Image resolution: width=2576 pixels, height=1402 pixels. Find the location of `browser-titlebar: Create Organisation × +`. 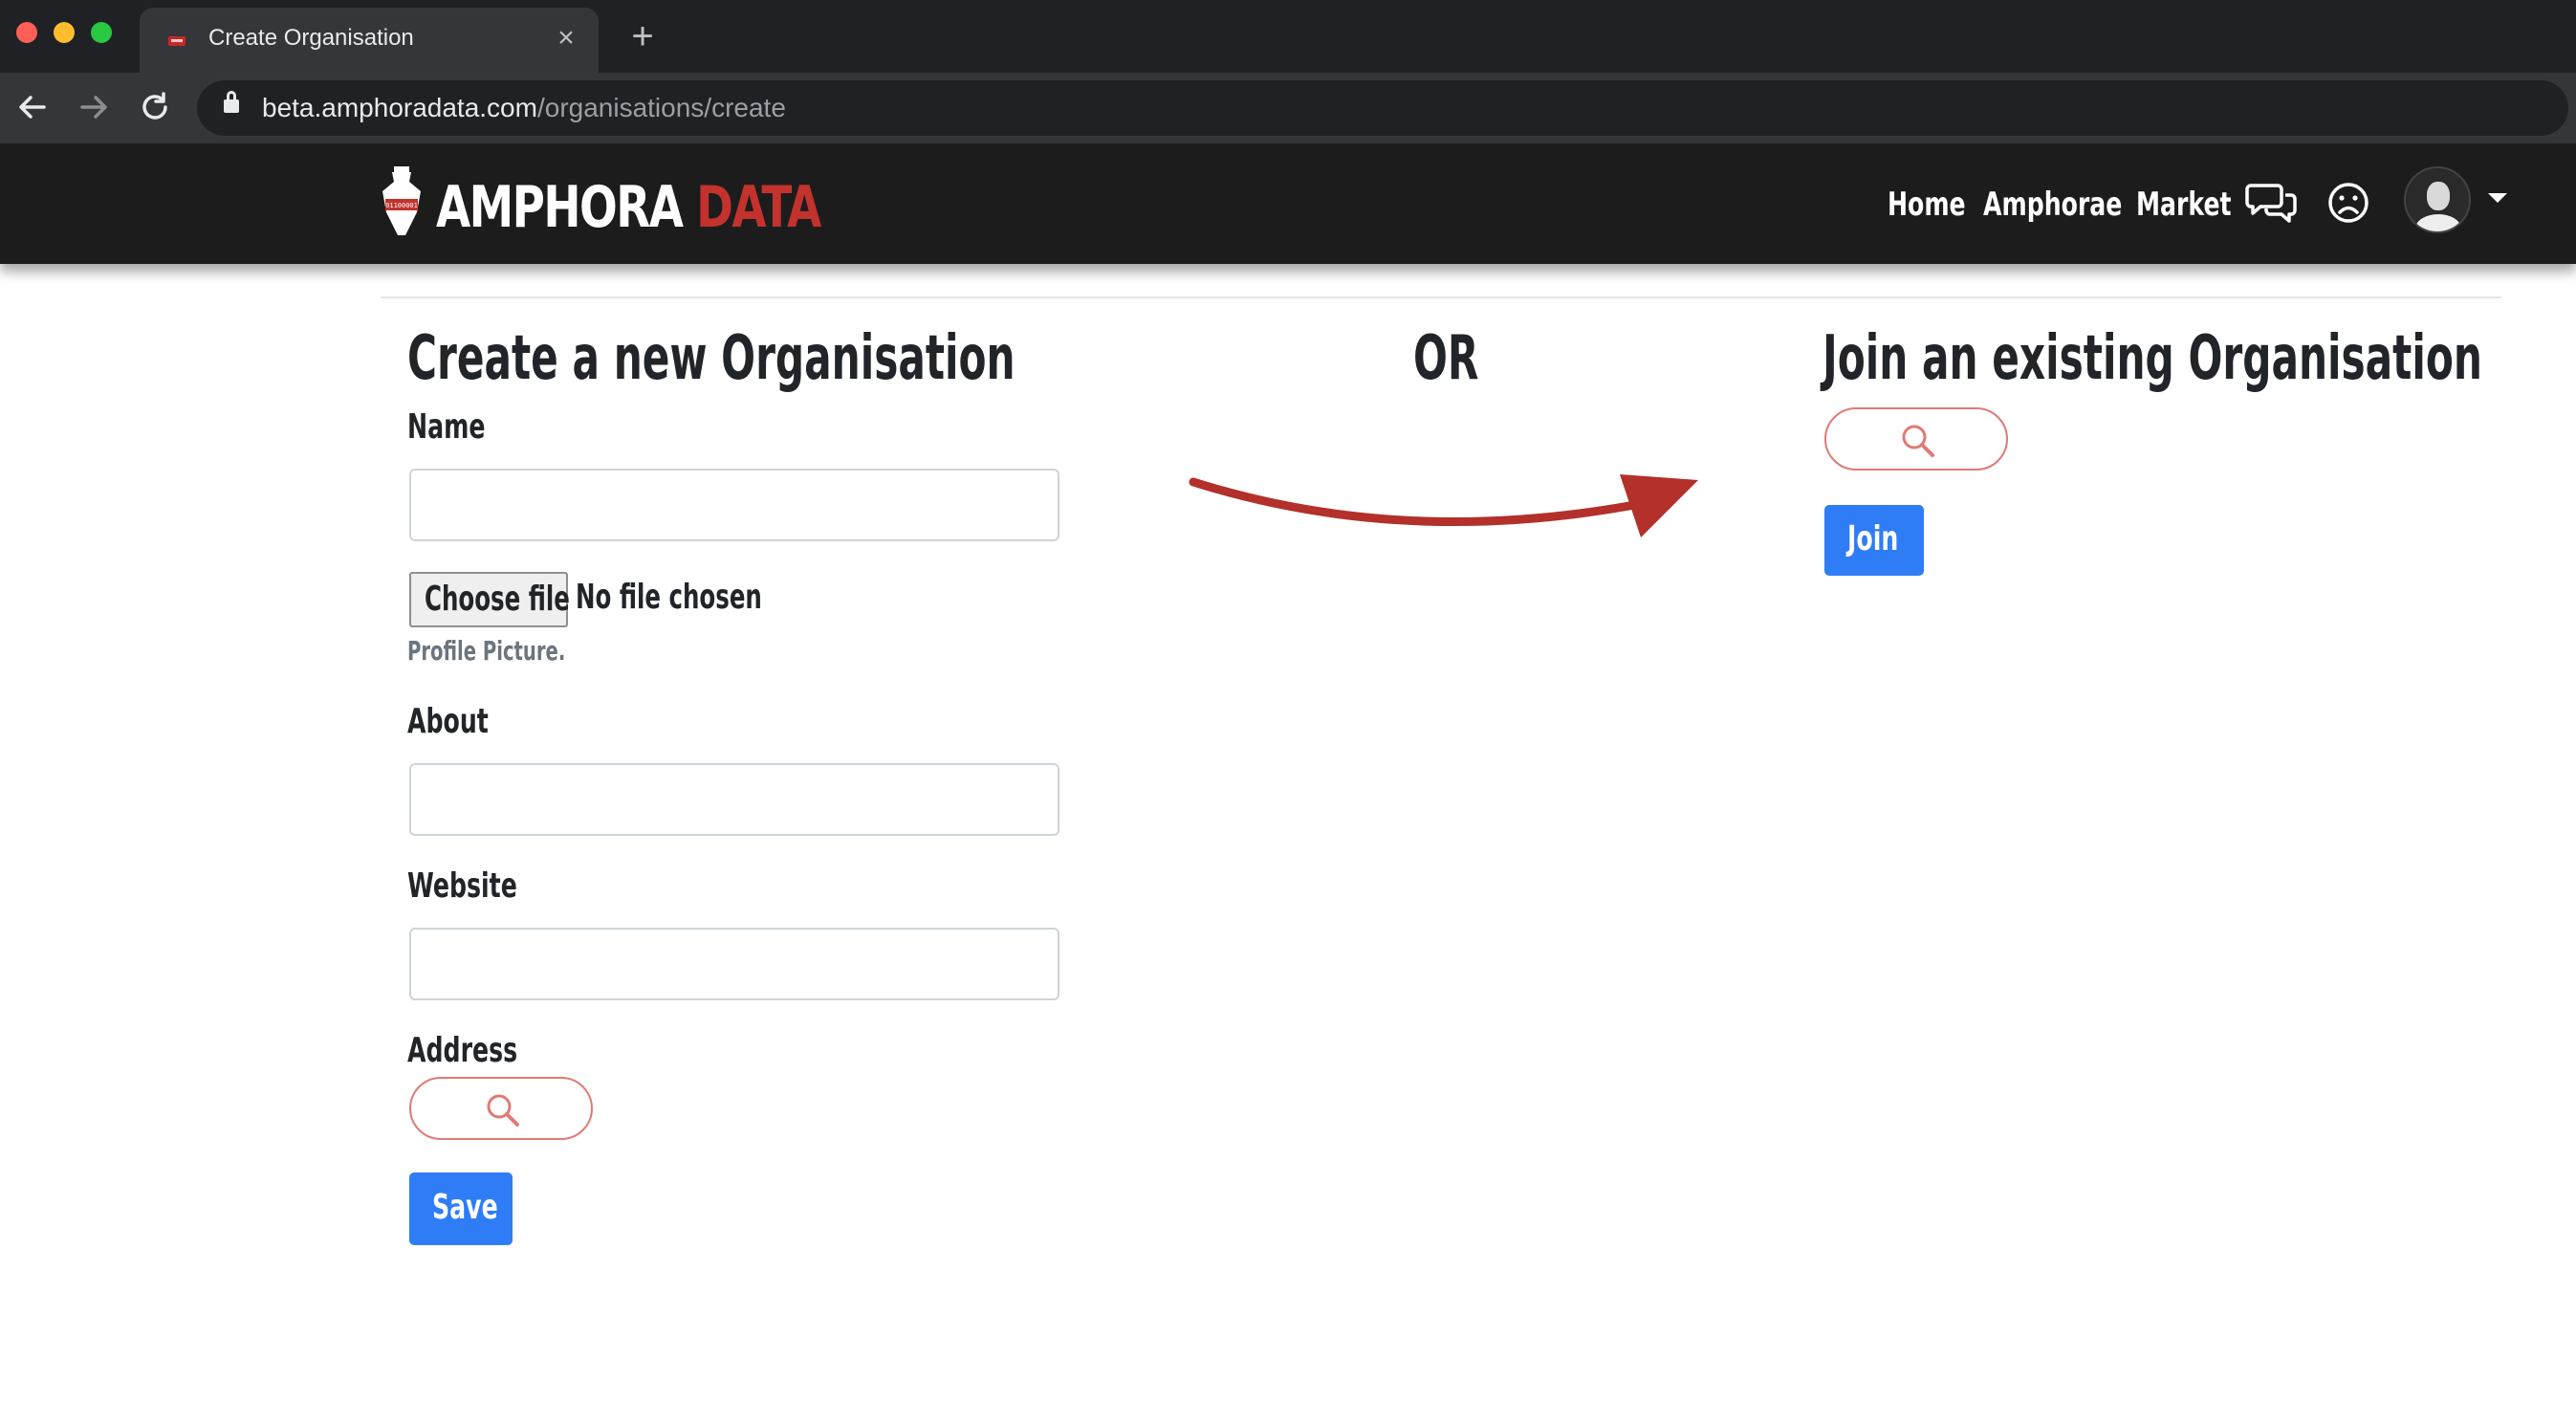

browser-titlebar: Create Organisation × + is located at coordinates (1288, 37).